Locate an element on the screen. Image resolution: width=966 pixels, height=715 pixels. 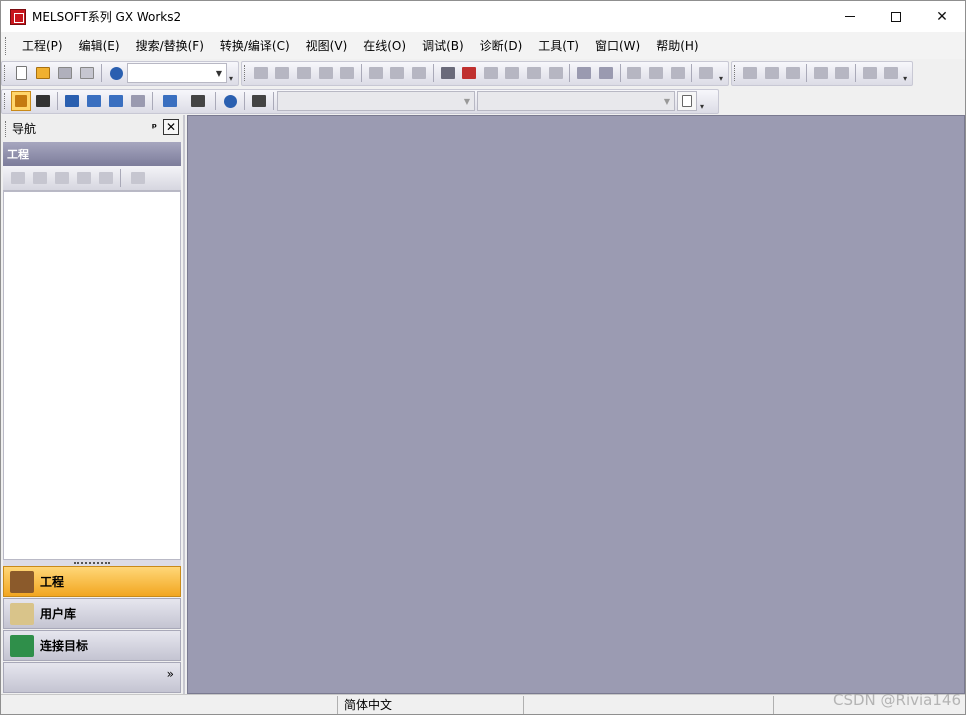
copy-data-button is located at coordinates (40, 178).